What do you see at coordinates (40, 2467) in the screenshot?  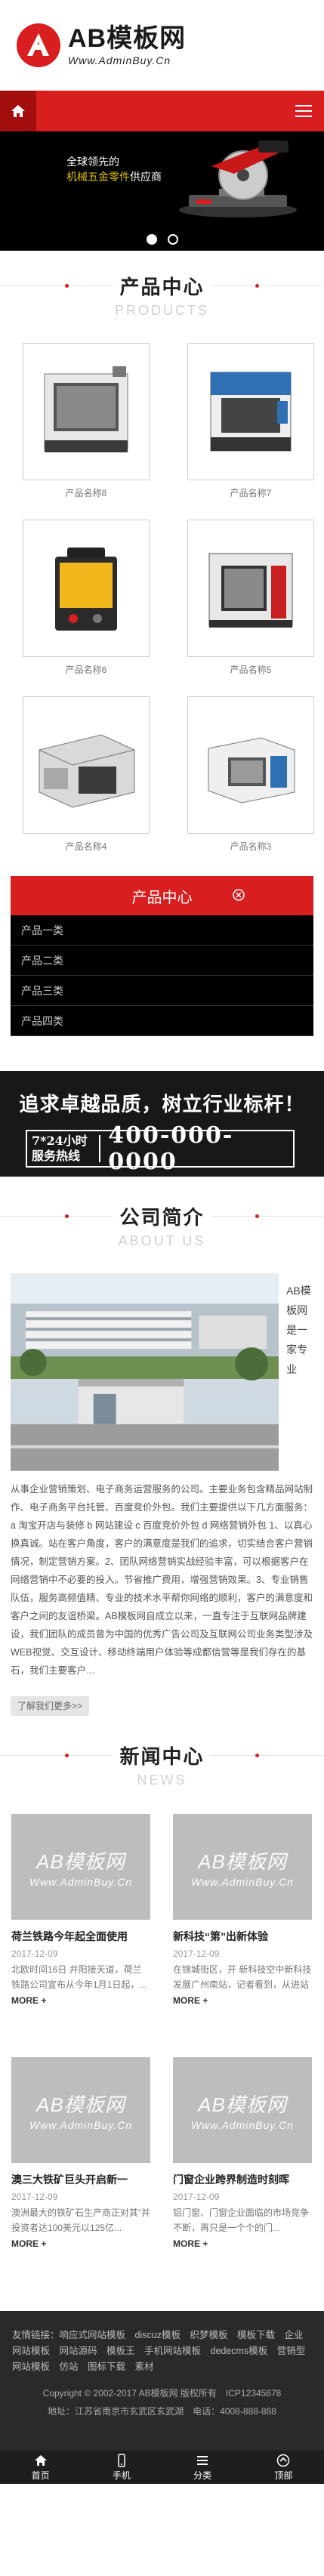 I see `bottom-nav-home: 首页` at bounding box center [40, 2467].